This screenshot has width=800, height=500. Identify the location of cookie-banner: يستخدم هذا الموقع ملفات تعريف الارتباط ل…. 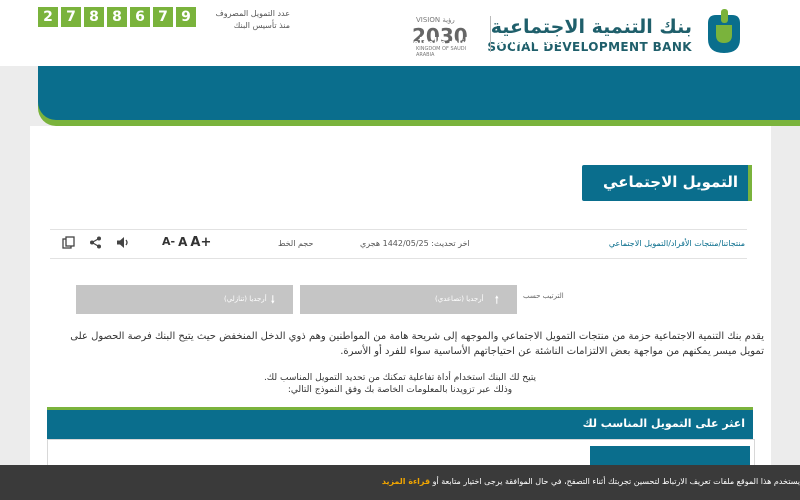
(400, 482).